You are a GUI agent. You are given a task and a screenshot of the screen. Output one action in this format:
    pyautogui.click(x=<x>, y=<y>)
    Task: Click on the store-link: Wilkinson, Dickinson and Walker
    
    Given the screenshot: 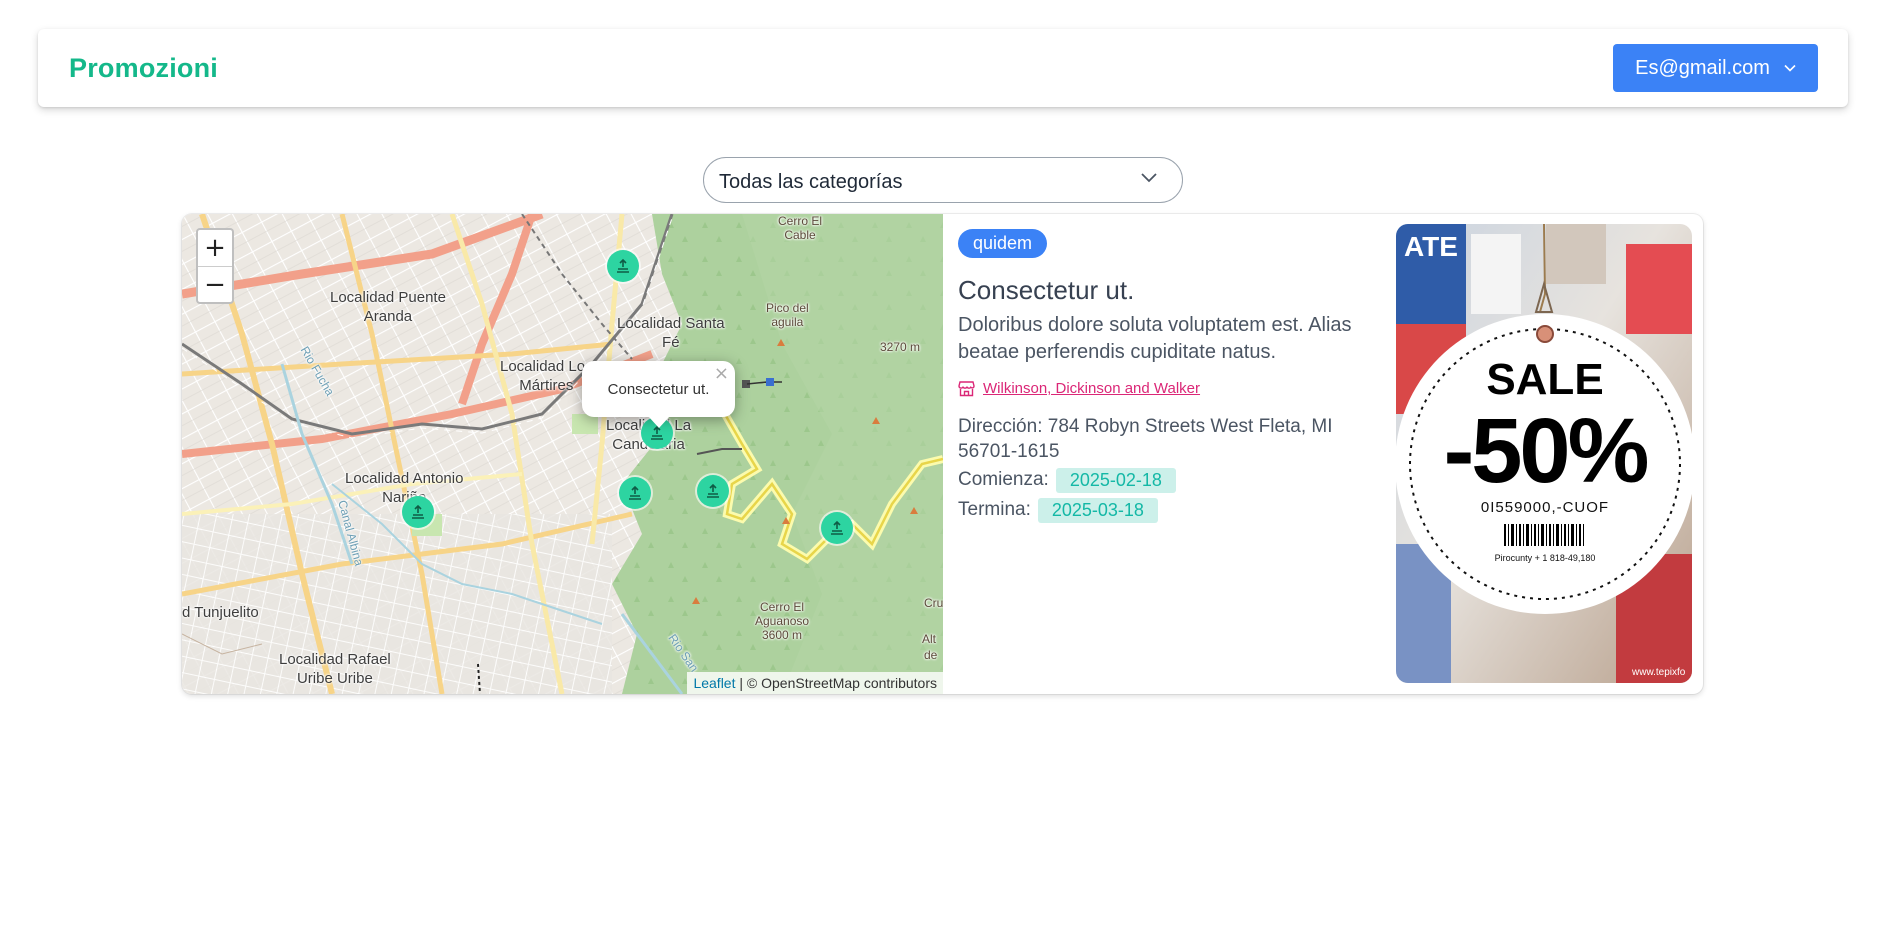 What is the action you would take?
    pyautogui.click(x=1091, y=388)
    